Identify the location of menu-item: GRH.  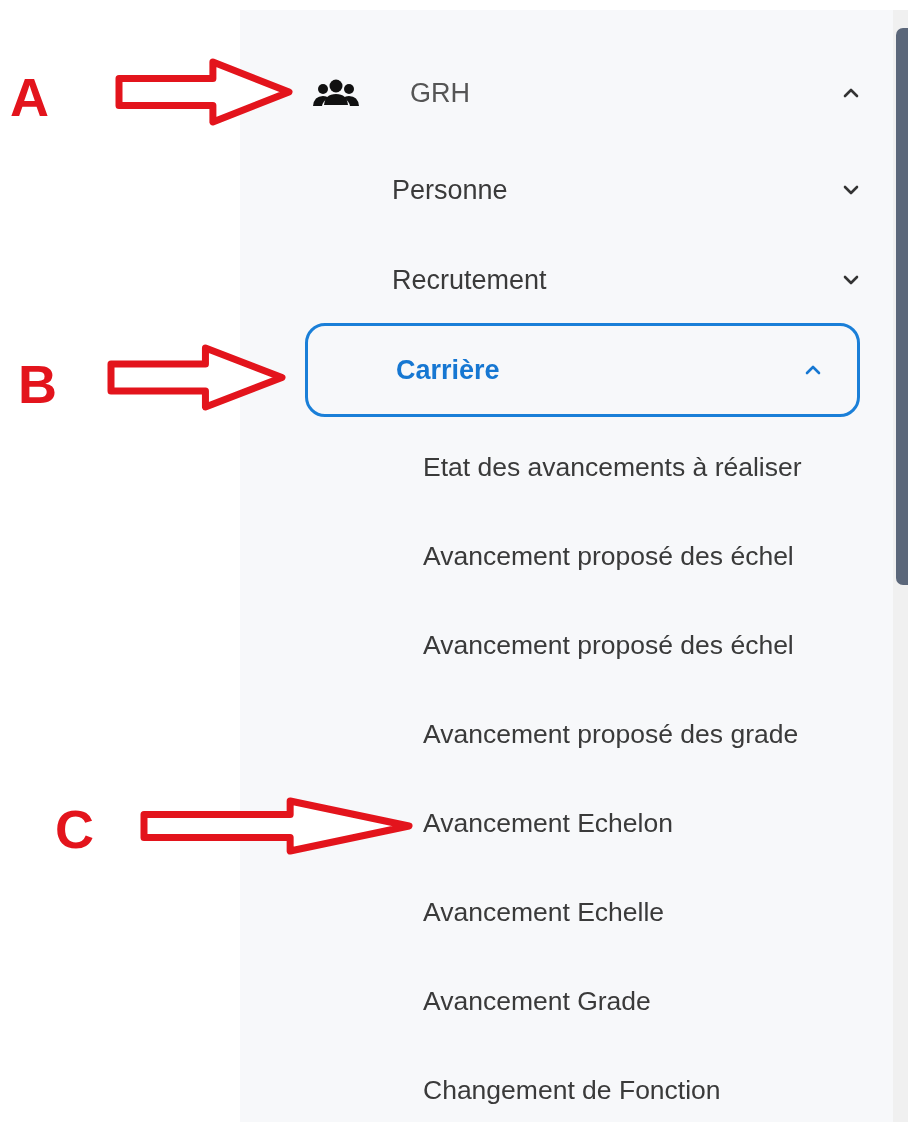
(597, 93).